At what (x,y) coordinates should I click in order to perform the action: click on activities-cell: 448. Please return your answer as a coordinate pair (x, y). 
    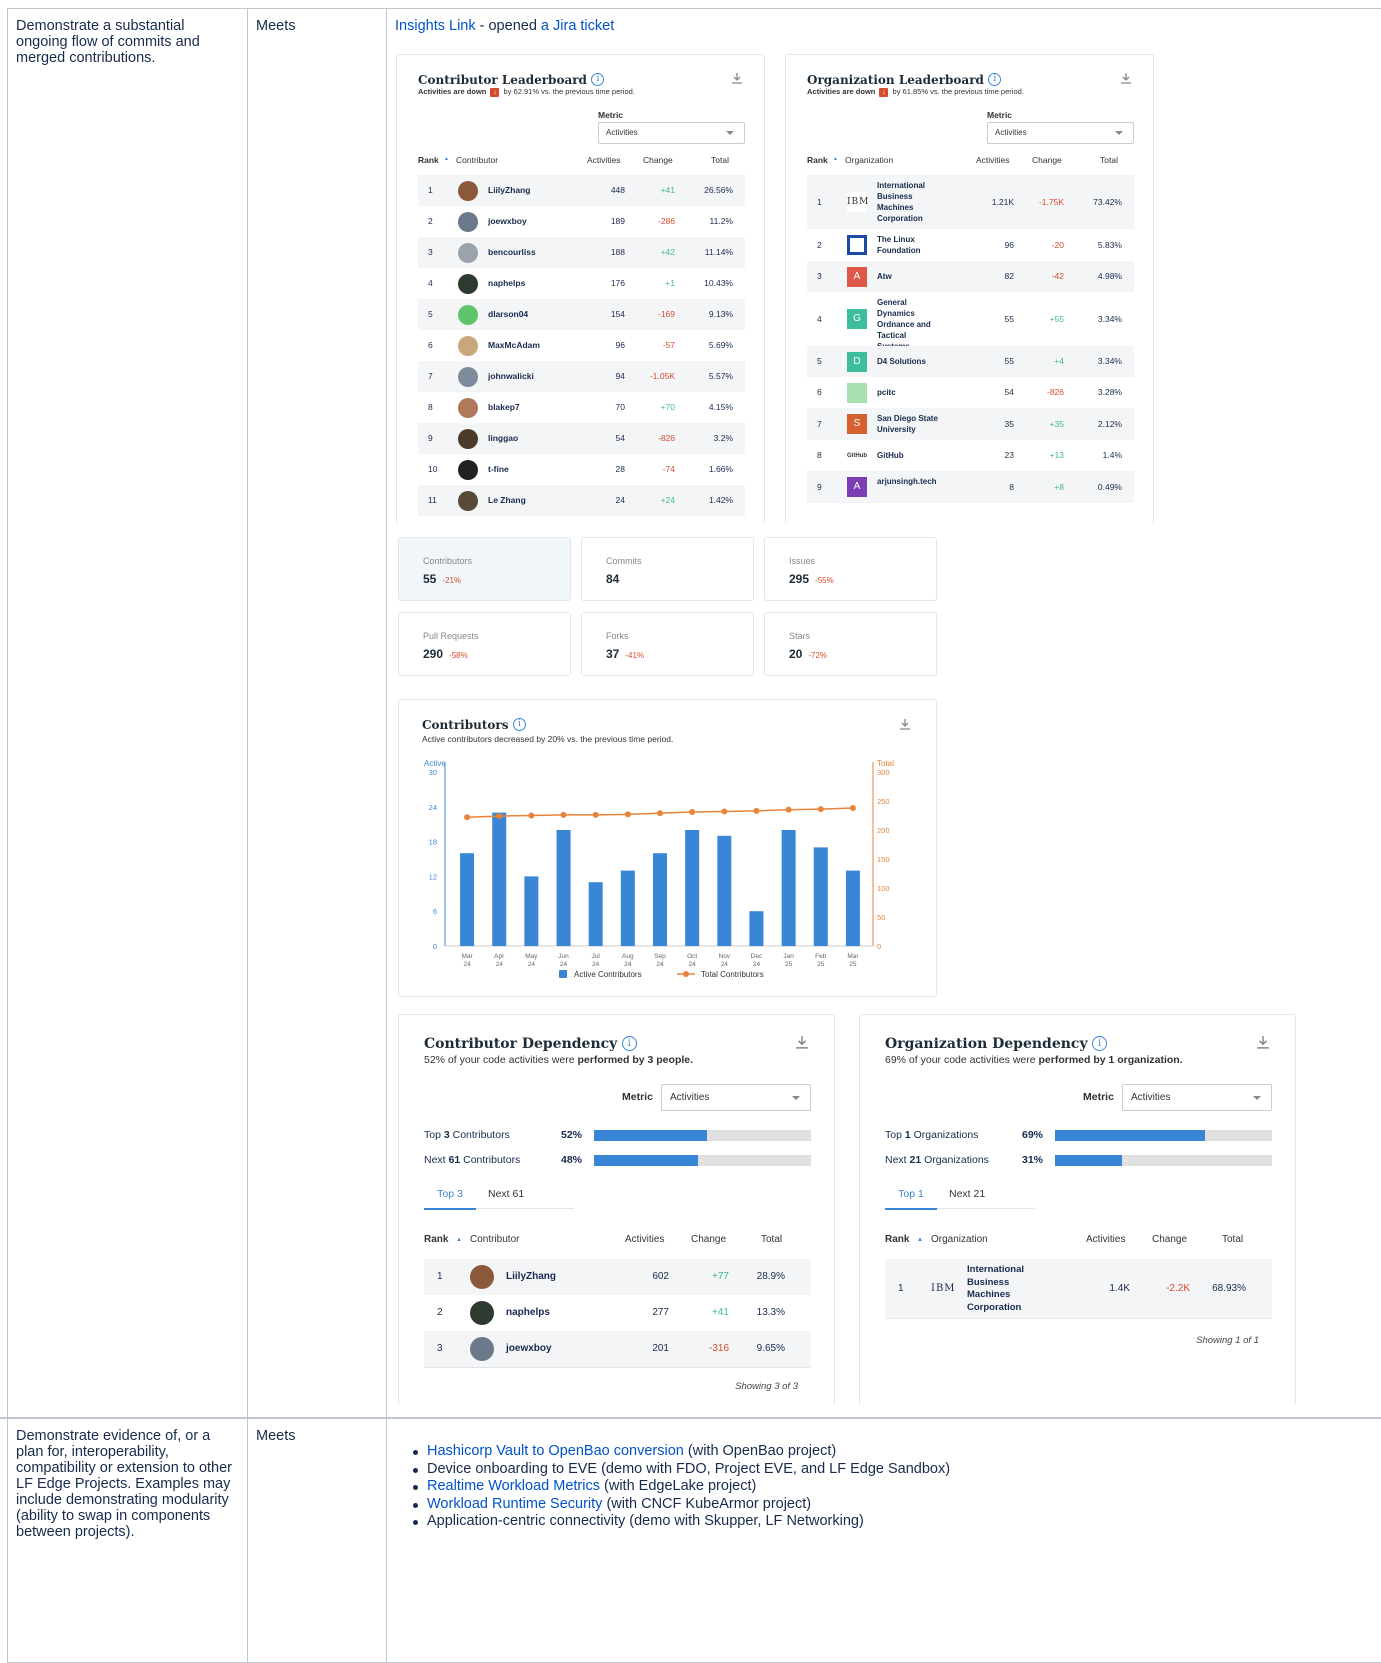
    Looking at the image, I should click on (617, 190).